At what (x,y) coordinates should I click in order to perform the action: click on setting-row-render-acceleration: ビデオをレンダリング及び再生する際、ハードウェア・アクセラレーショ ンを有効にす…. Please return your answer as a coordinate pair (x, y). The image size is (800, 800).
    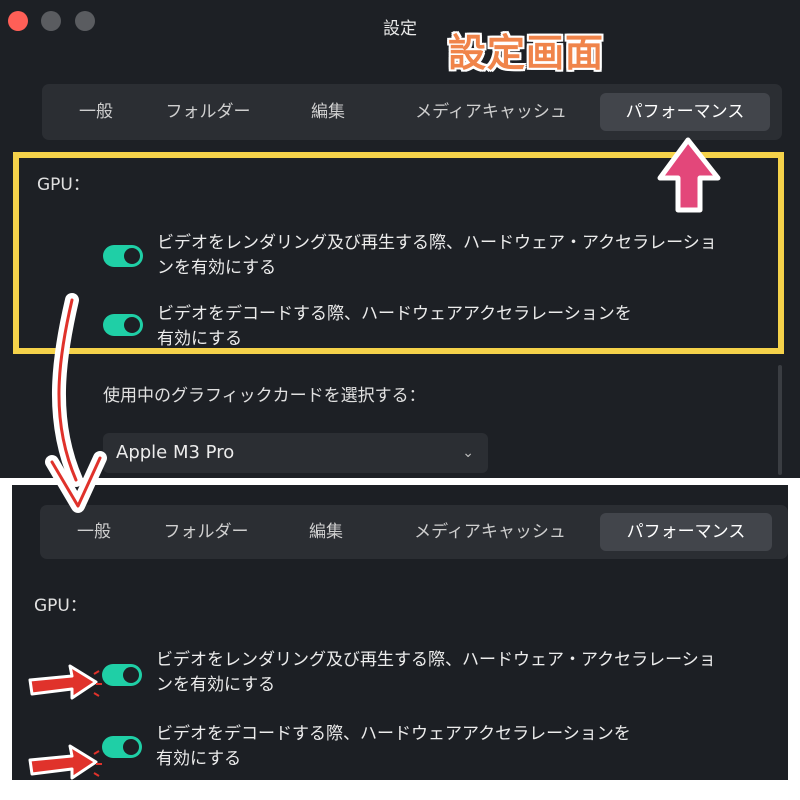
    Looking at the image, I should click on (409, 673).